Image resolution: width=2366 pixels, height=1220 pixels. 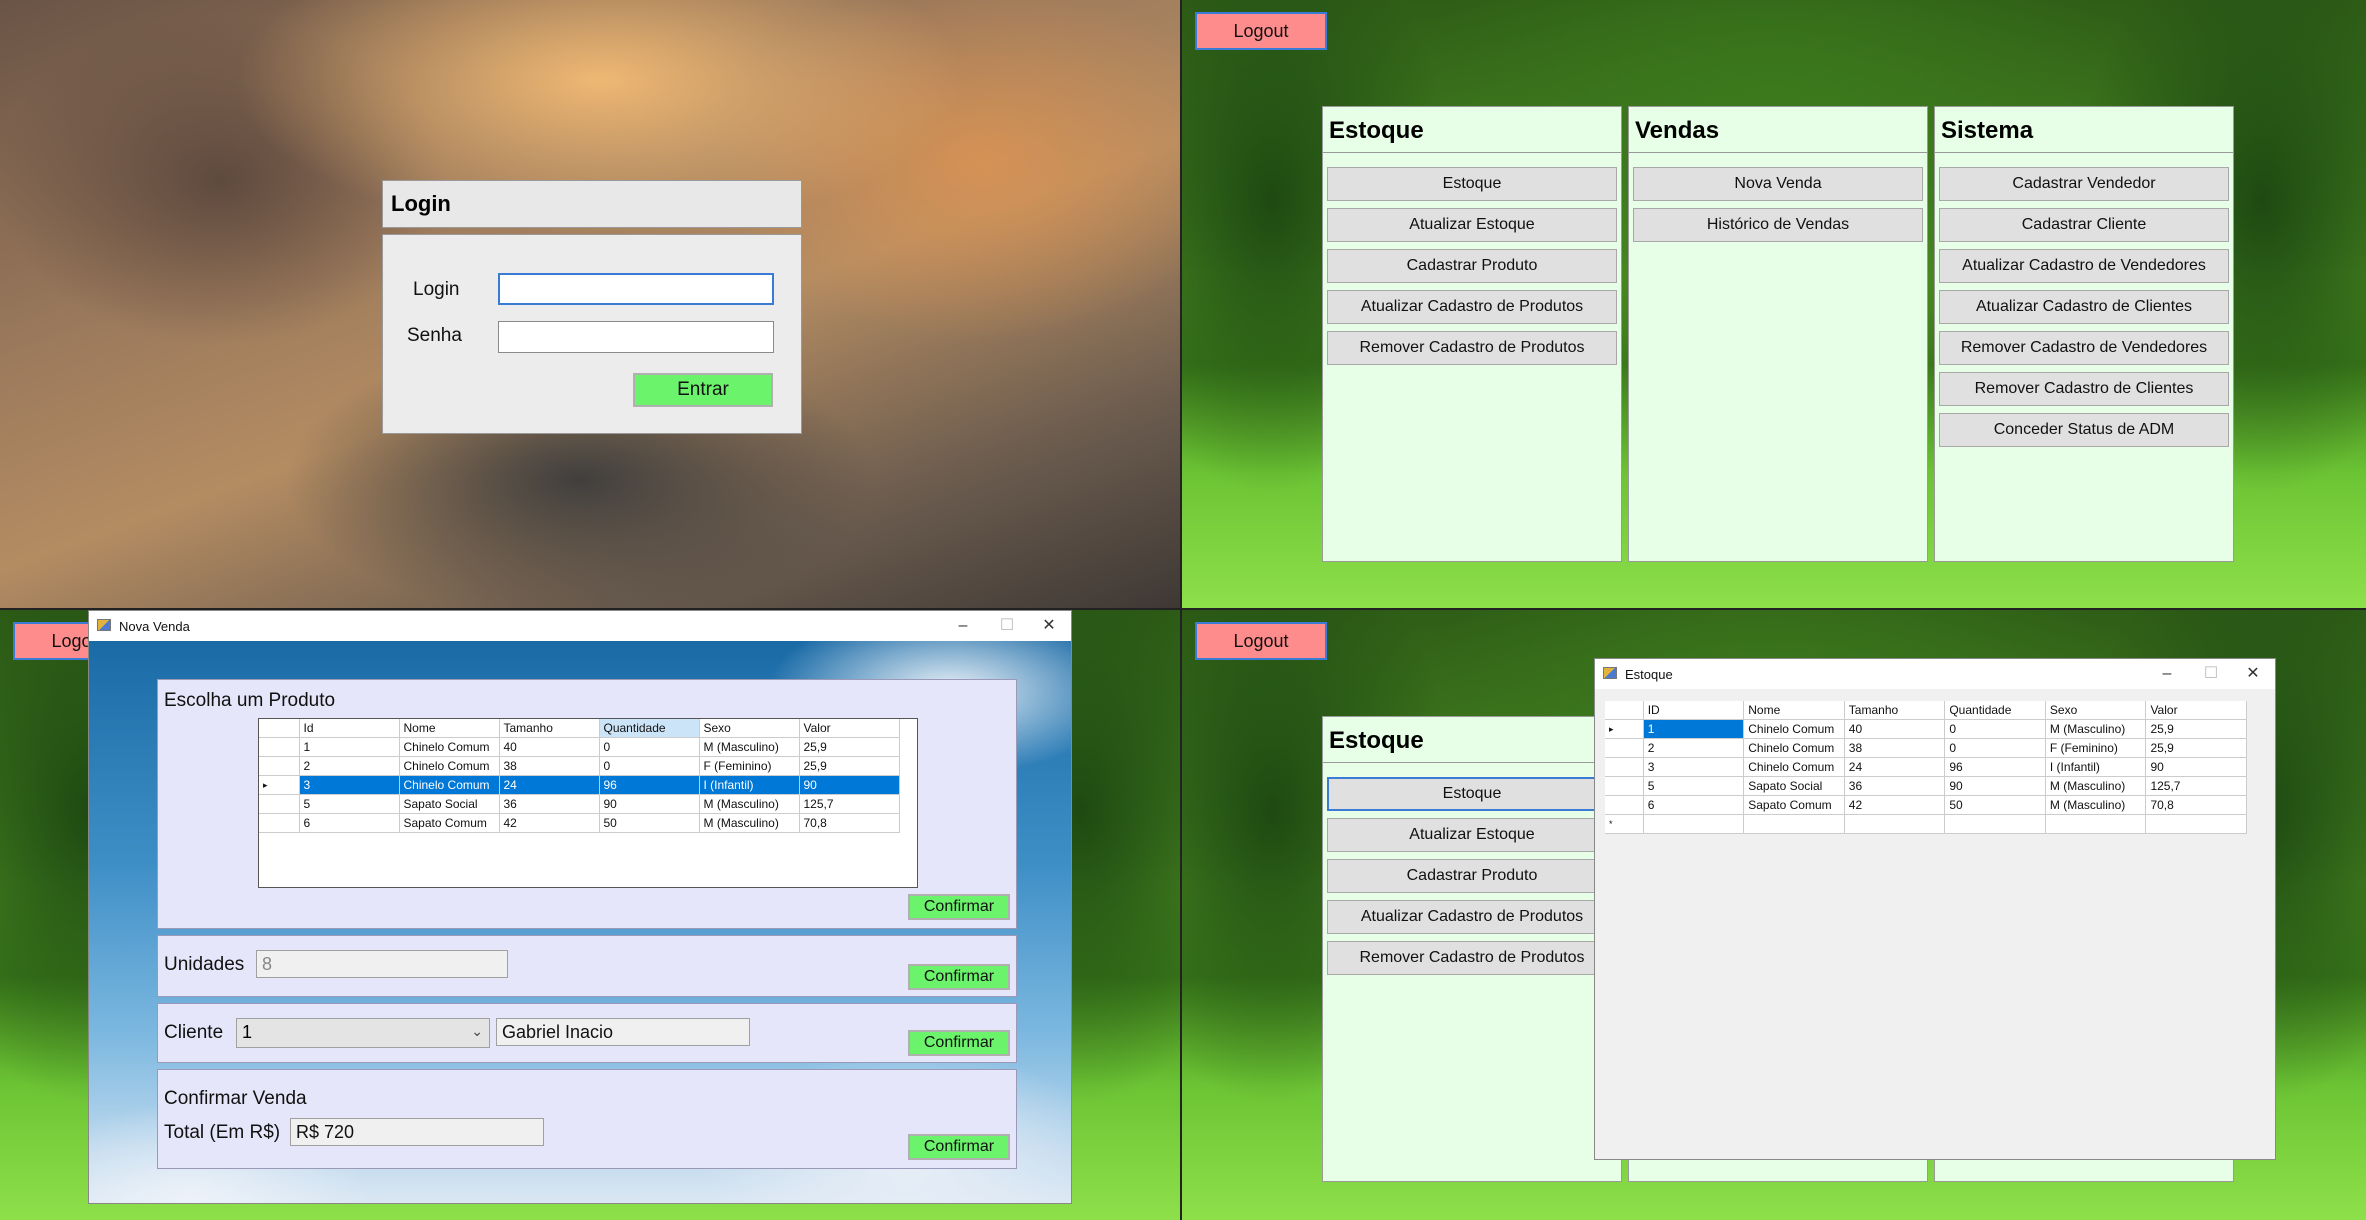 I want to click on column-header: Nome, so click(x=1794, y=710).